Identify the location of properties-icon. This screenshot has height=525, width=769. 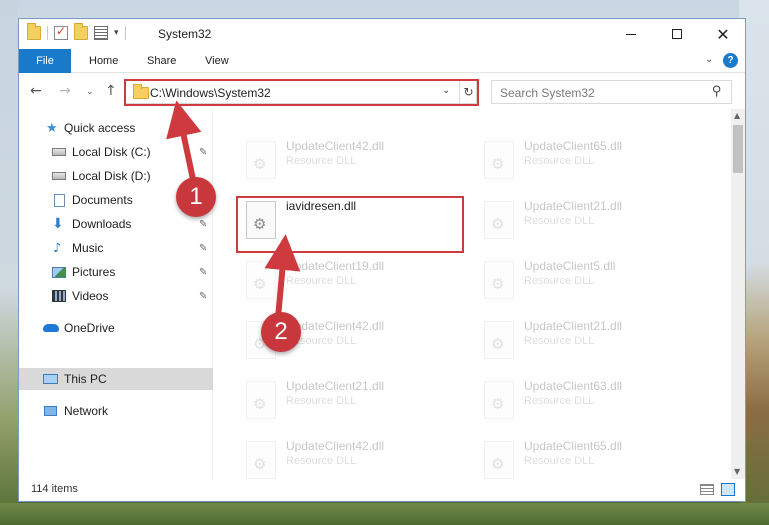
(101, 33).